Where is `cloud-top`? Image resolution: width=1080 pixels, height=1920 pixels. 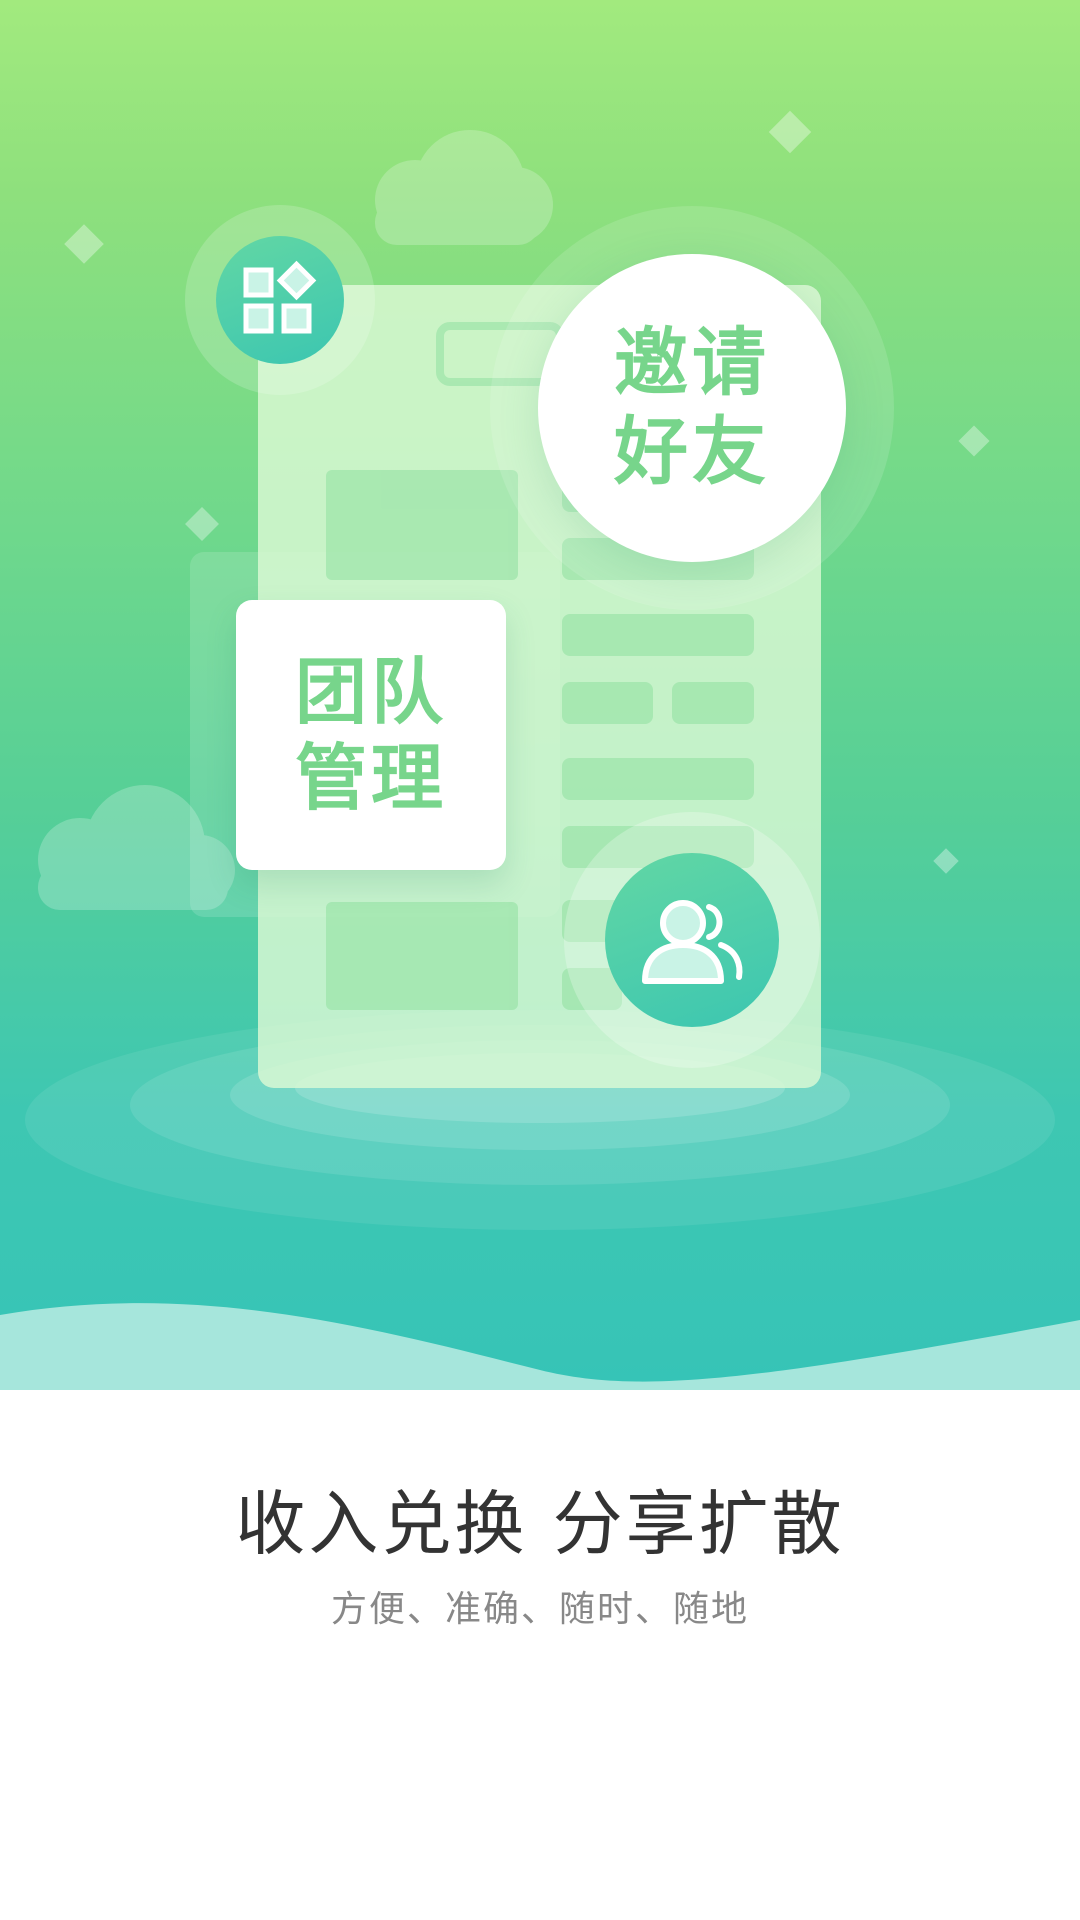 cloud-top is located at coordinates (464, 187).